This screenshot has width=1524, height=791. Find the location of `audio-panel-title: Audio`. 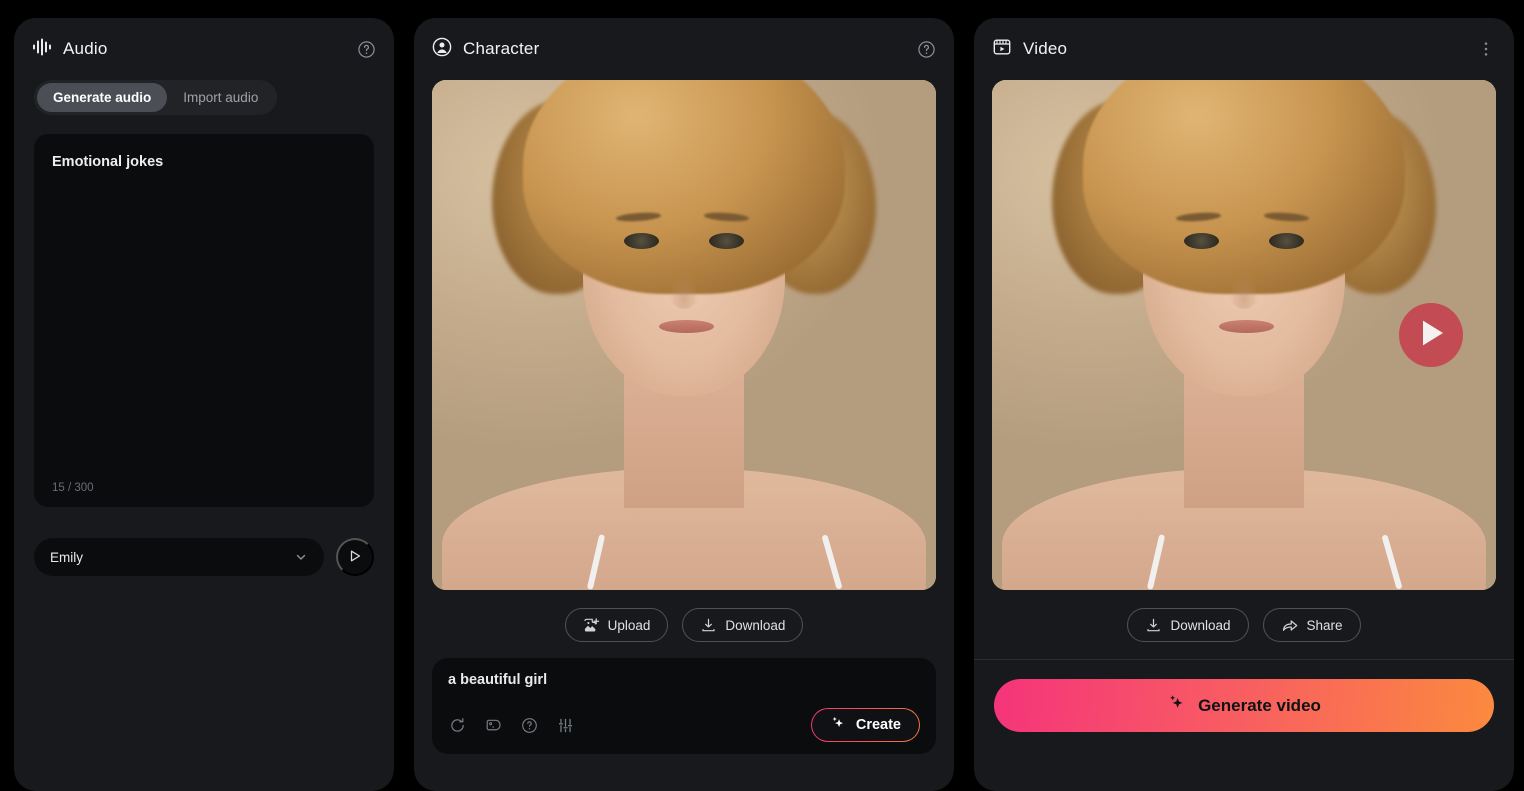

audio-panel-title: Audio is located at coordinates (85, 48).